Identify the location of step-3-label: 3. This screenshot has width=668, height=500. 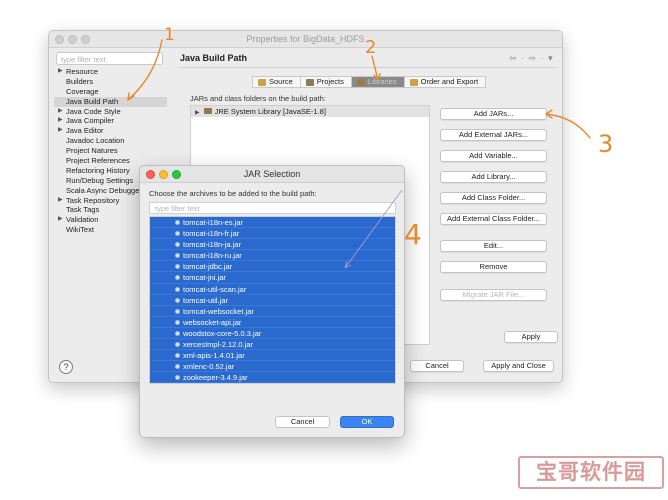
(605, 144).